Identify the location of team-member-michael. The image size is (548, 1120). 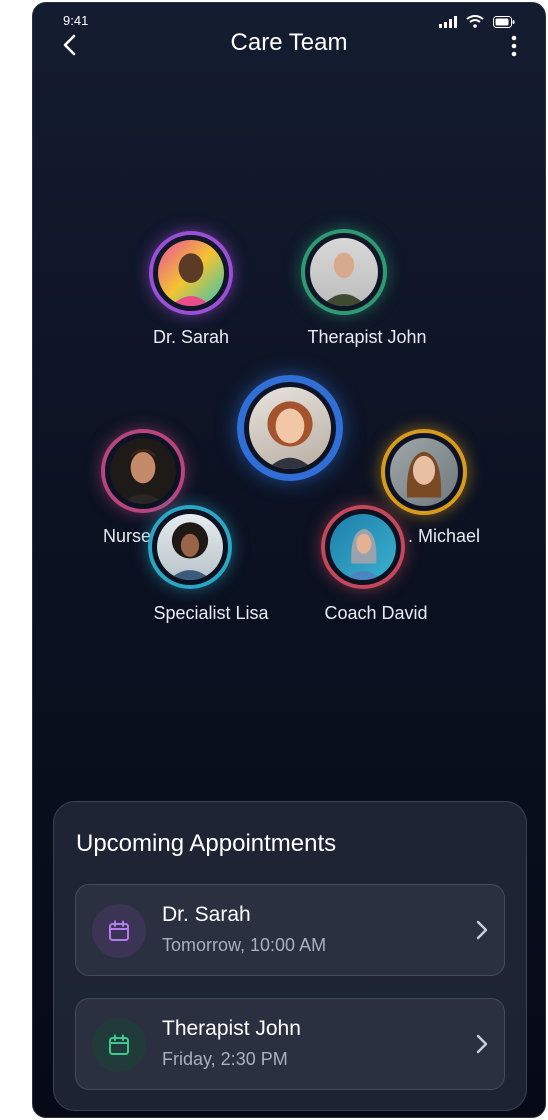
(424, 472).